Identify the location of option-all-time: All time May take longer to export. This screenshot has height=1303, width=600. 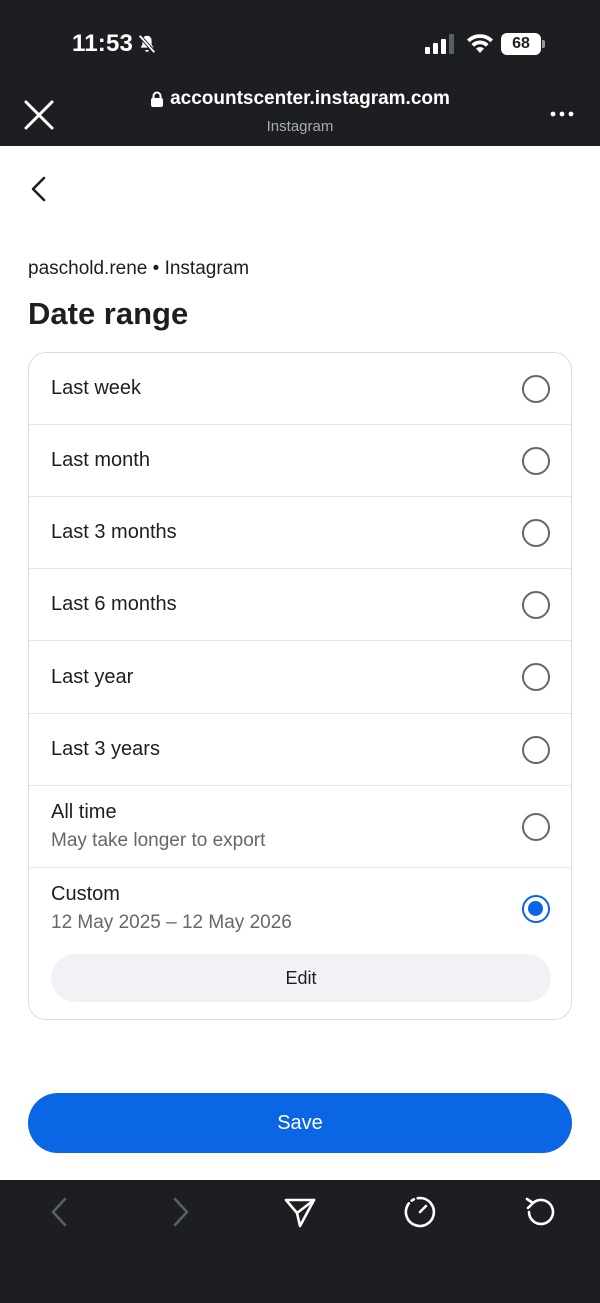
(300, 827).